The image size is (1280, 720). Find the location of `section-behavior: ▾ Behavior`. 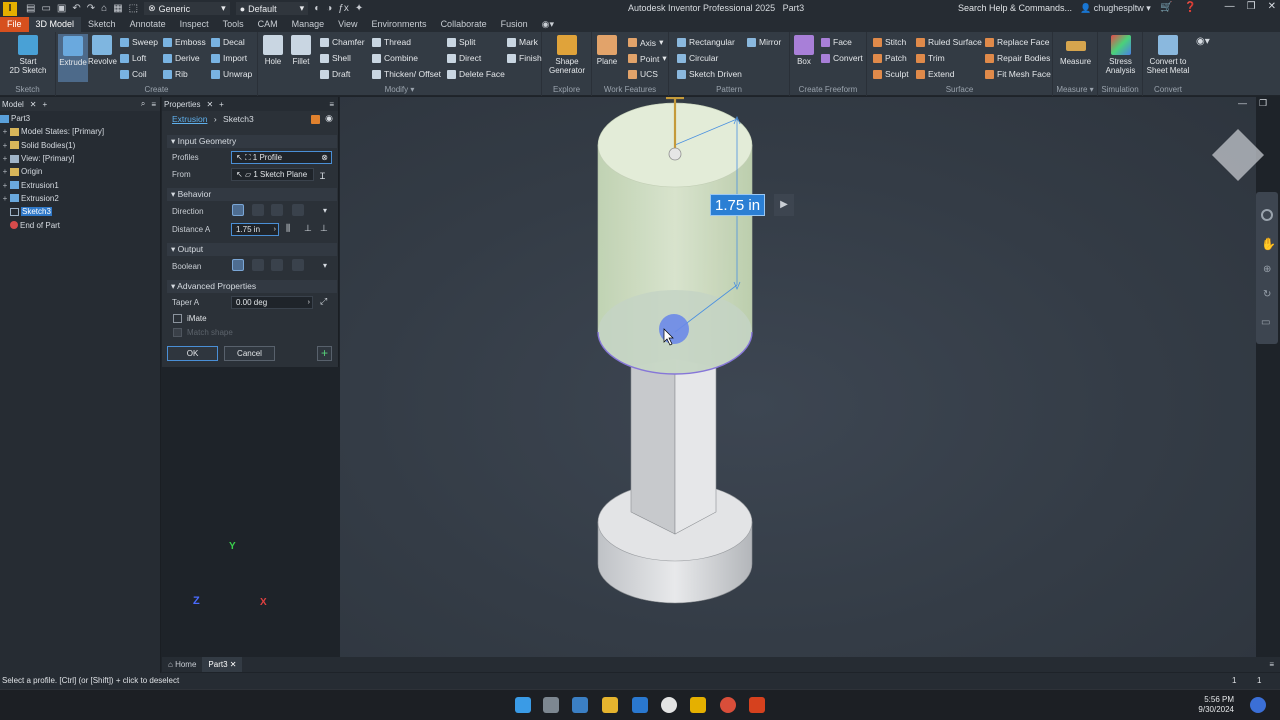

section-behavior: ▾ Behavior is located at coordinates (252, 194).